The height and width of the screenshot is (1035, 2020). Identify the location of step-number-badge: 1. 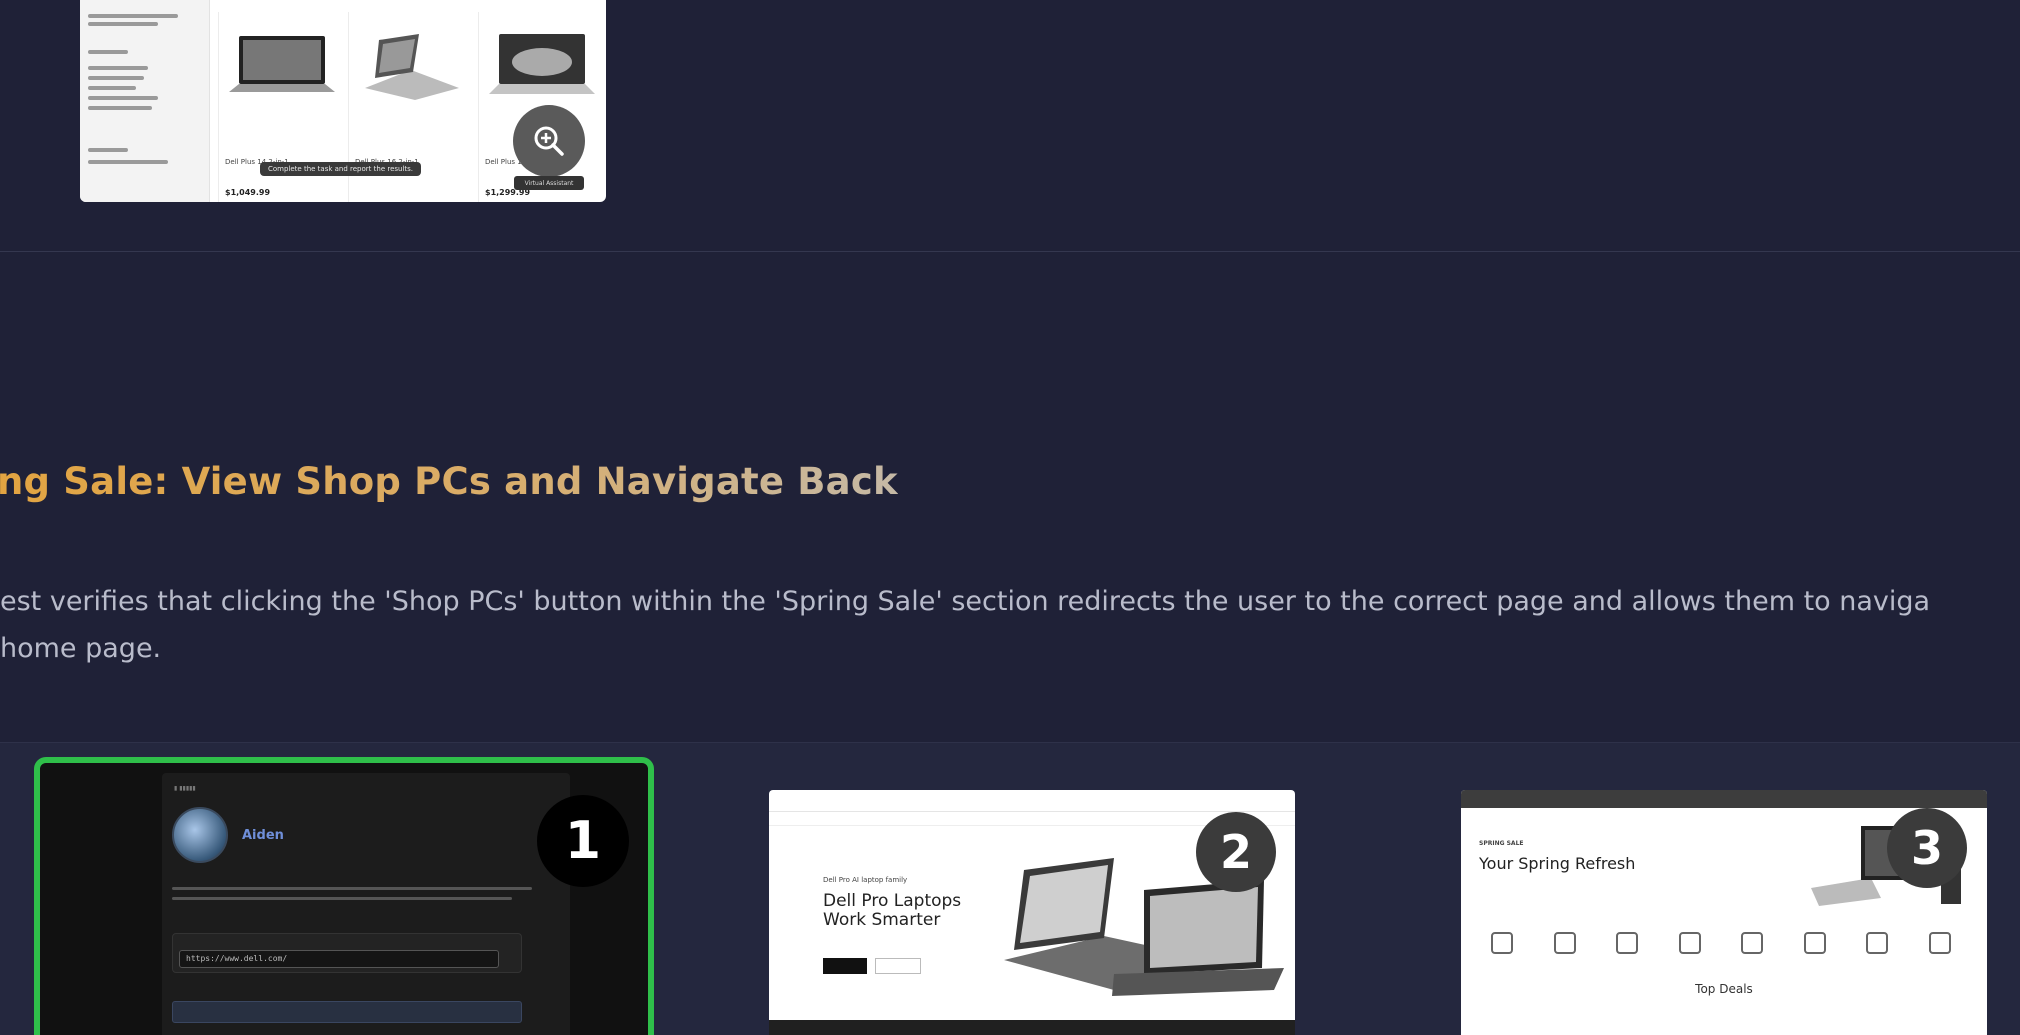
(583, 841).